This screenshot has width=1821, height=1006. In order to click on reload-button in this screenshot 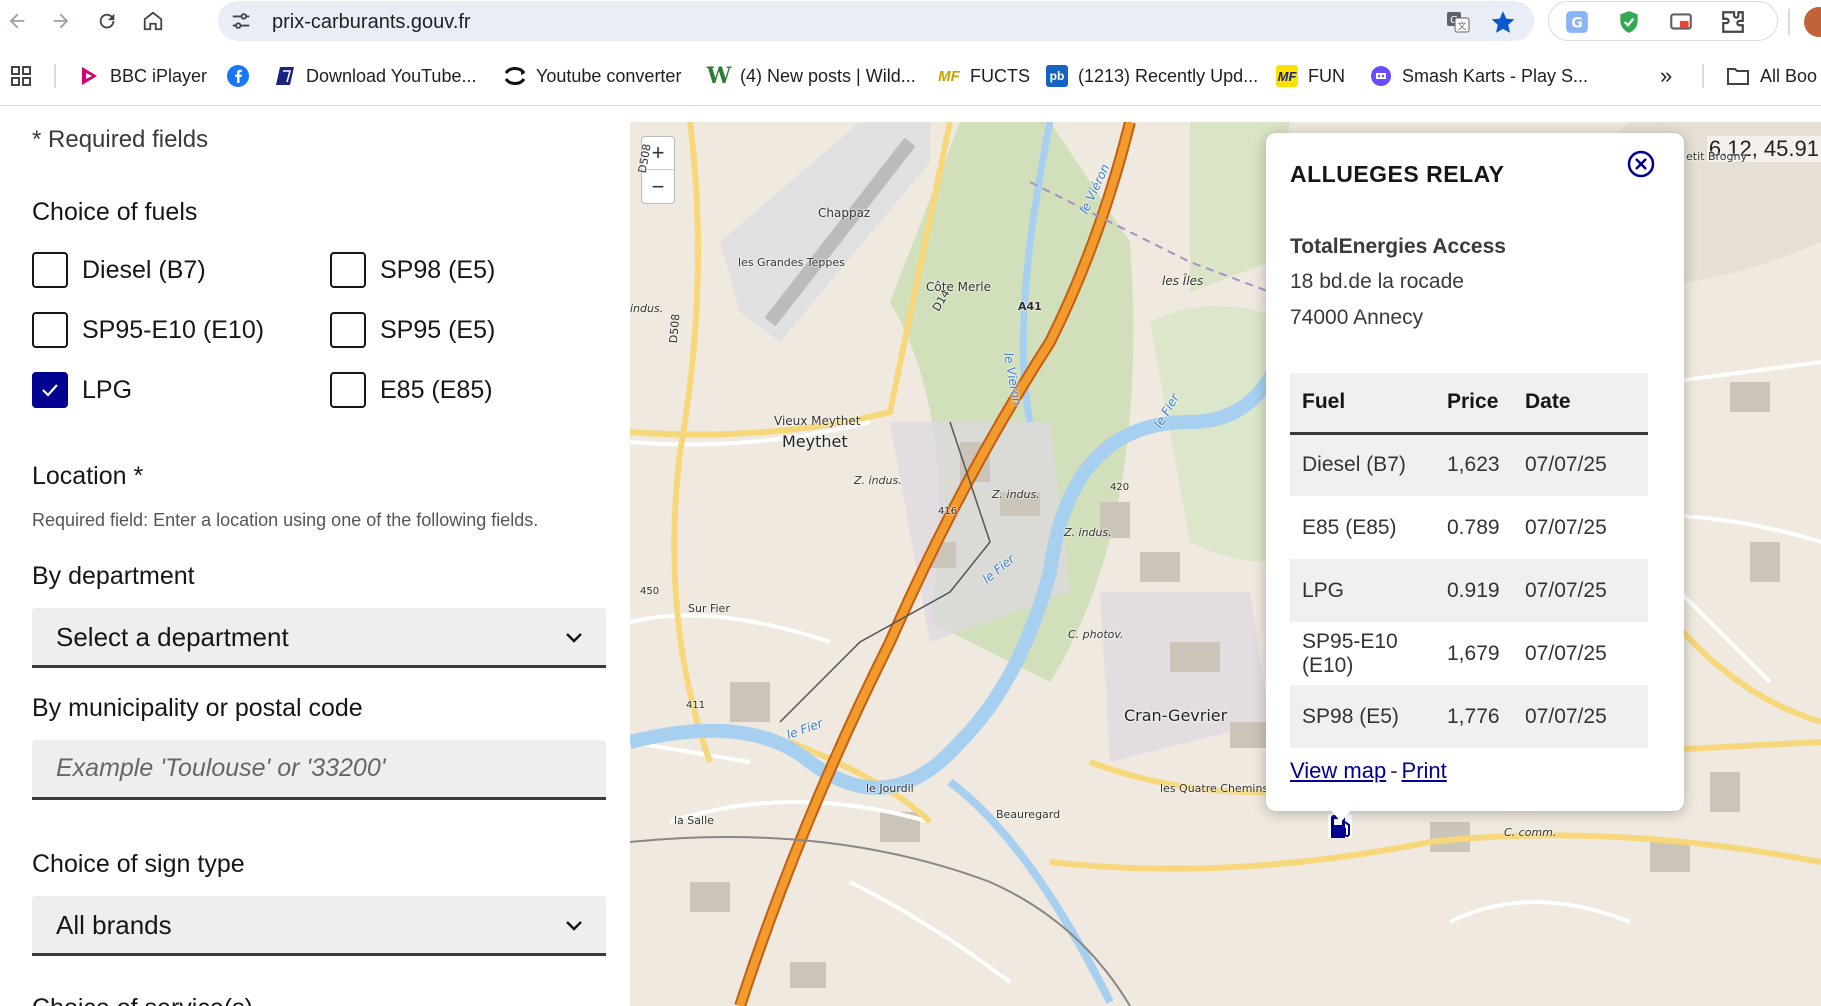, I will do `click(107, 21)`.